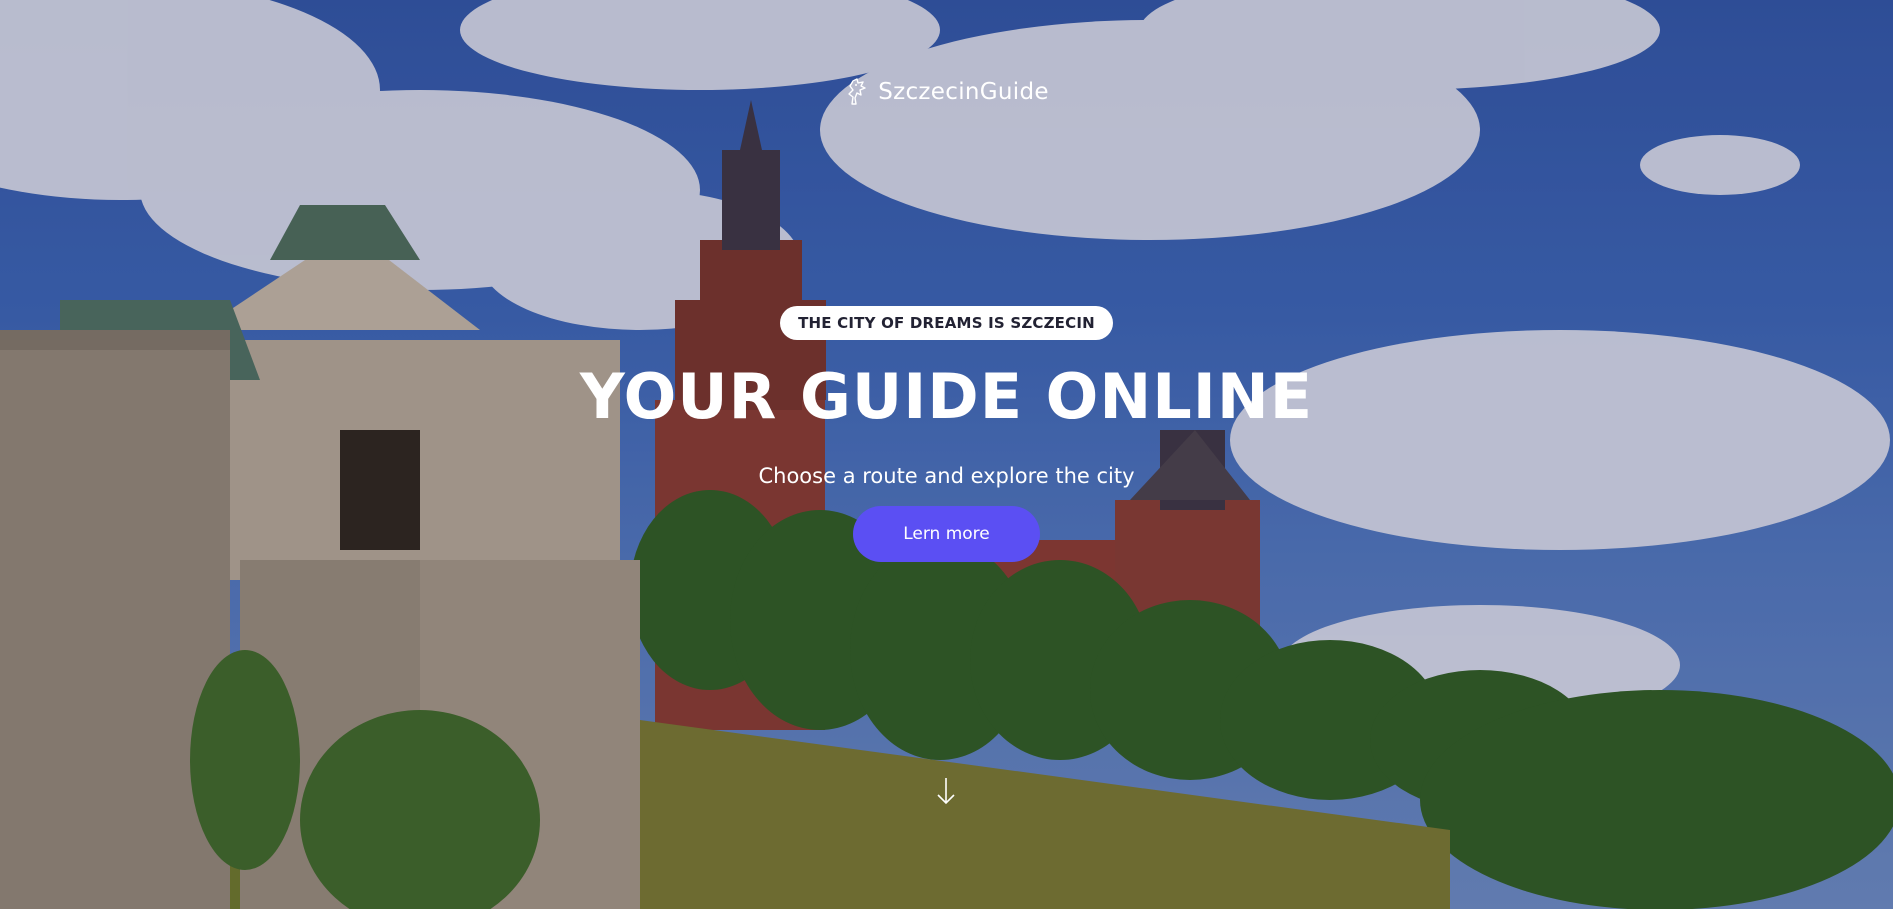 The height and width of the screenshot is (909, 1893). Describe the element at coordinates (946, 396) in the screenshot. I see `hero-headline: YOUR GUIDE ONLINE` at that location.